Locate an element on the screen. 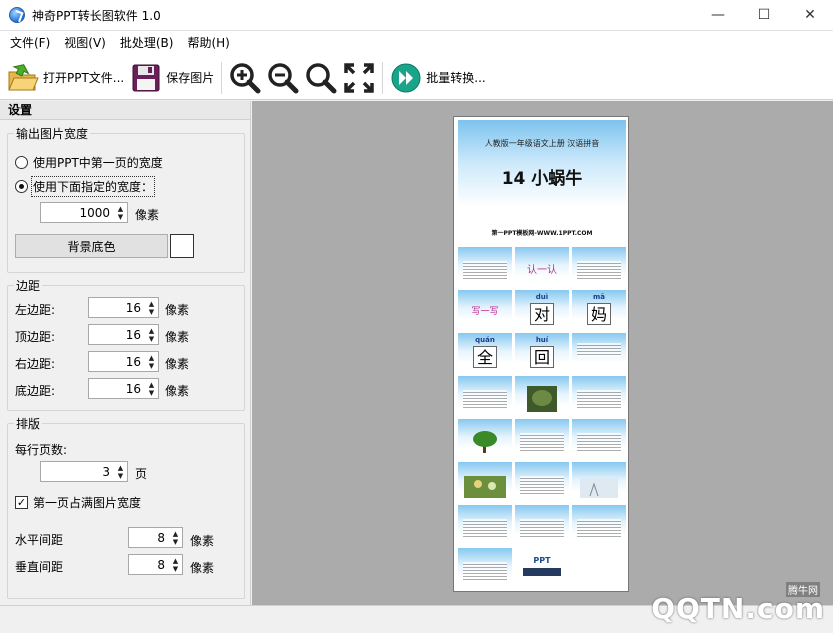 The width and height of the screenshot is (833, 633). window-title: 神奇PPT转长图软件 1.0 is located at coordinates (96, 15).